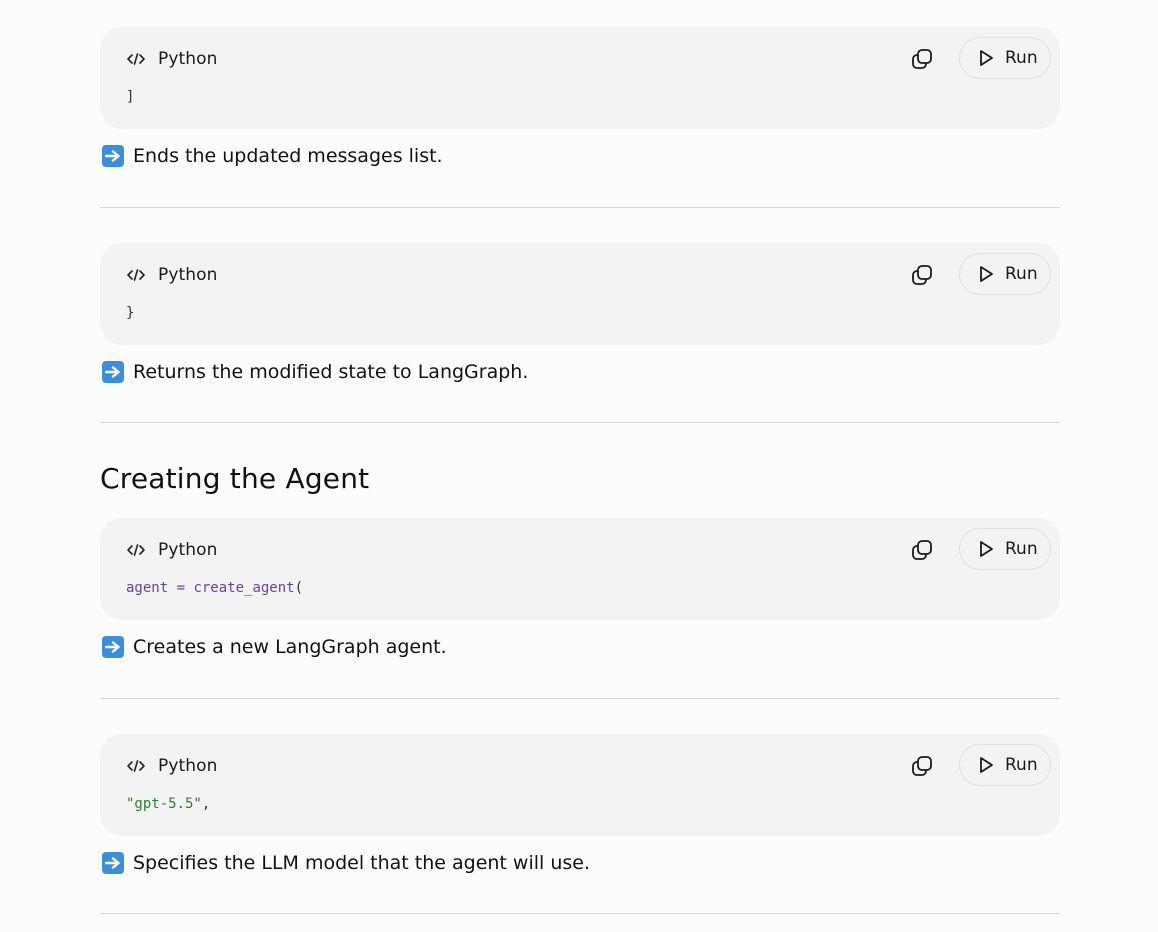 This screenshot has width=1158, height=932. Describe the element at coordinates (164, 804) in the screenshot. I see `code-token: "gpt-5.5"` at that location.